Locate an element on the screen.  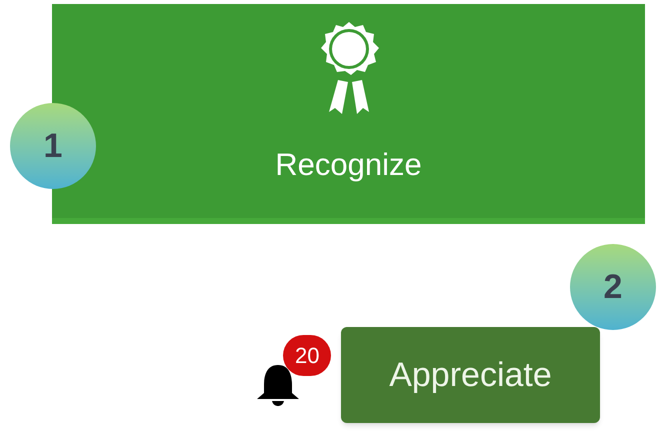
appreciate-button: Appreciate is located at coordinates (470, 375).